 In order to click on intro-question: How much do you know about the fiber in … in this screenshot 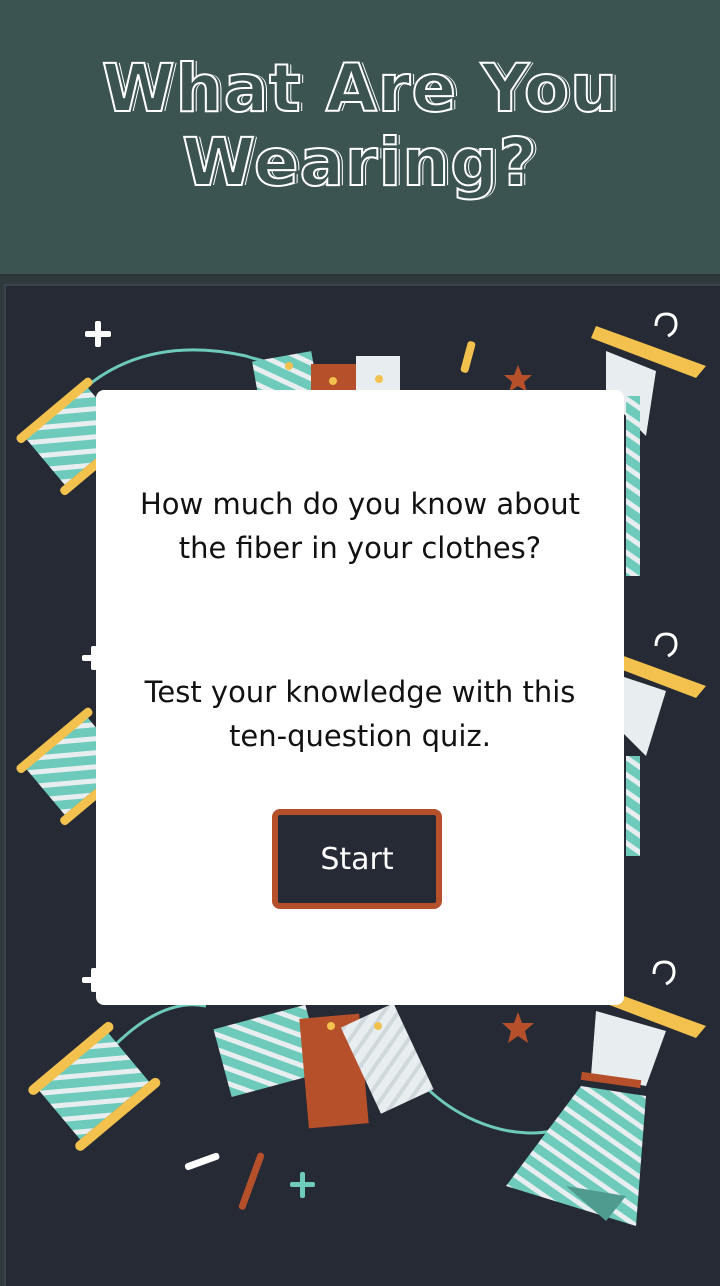, I will do `click(360, 526)`.